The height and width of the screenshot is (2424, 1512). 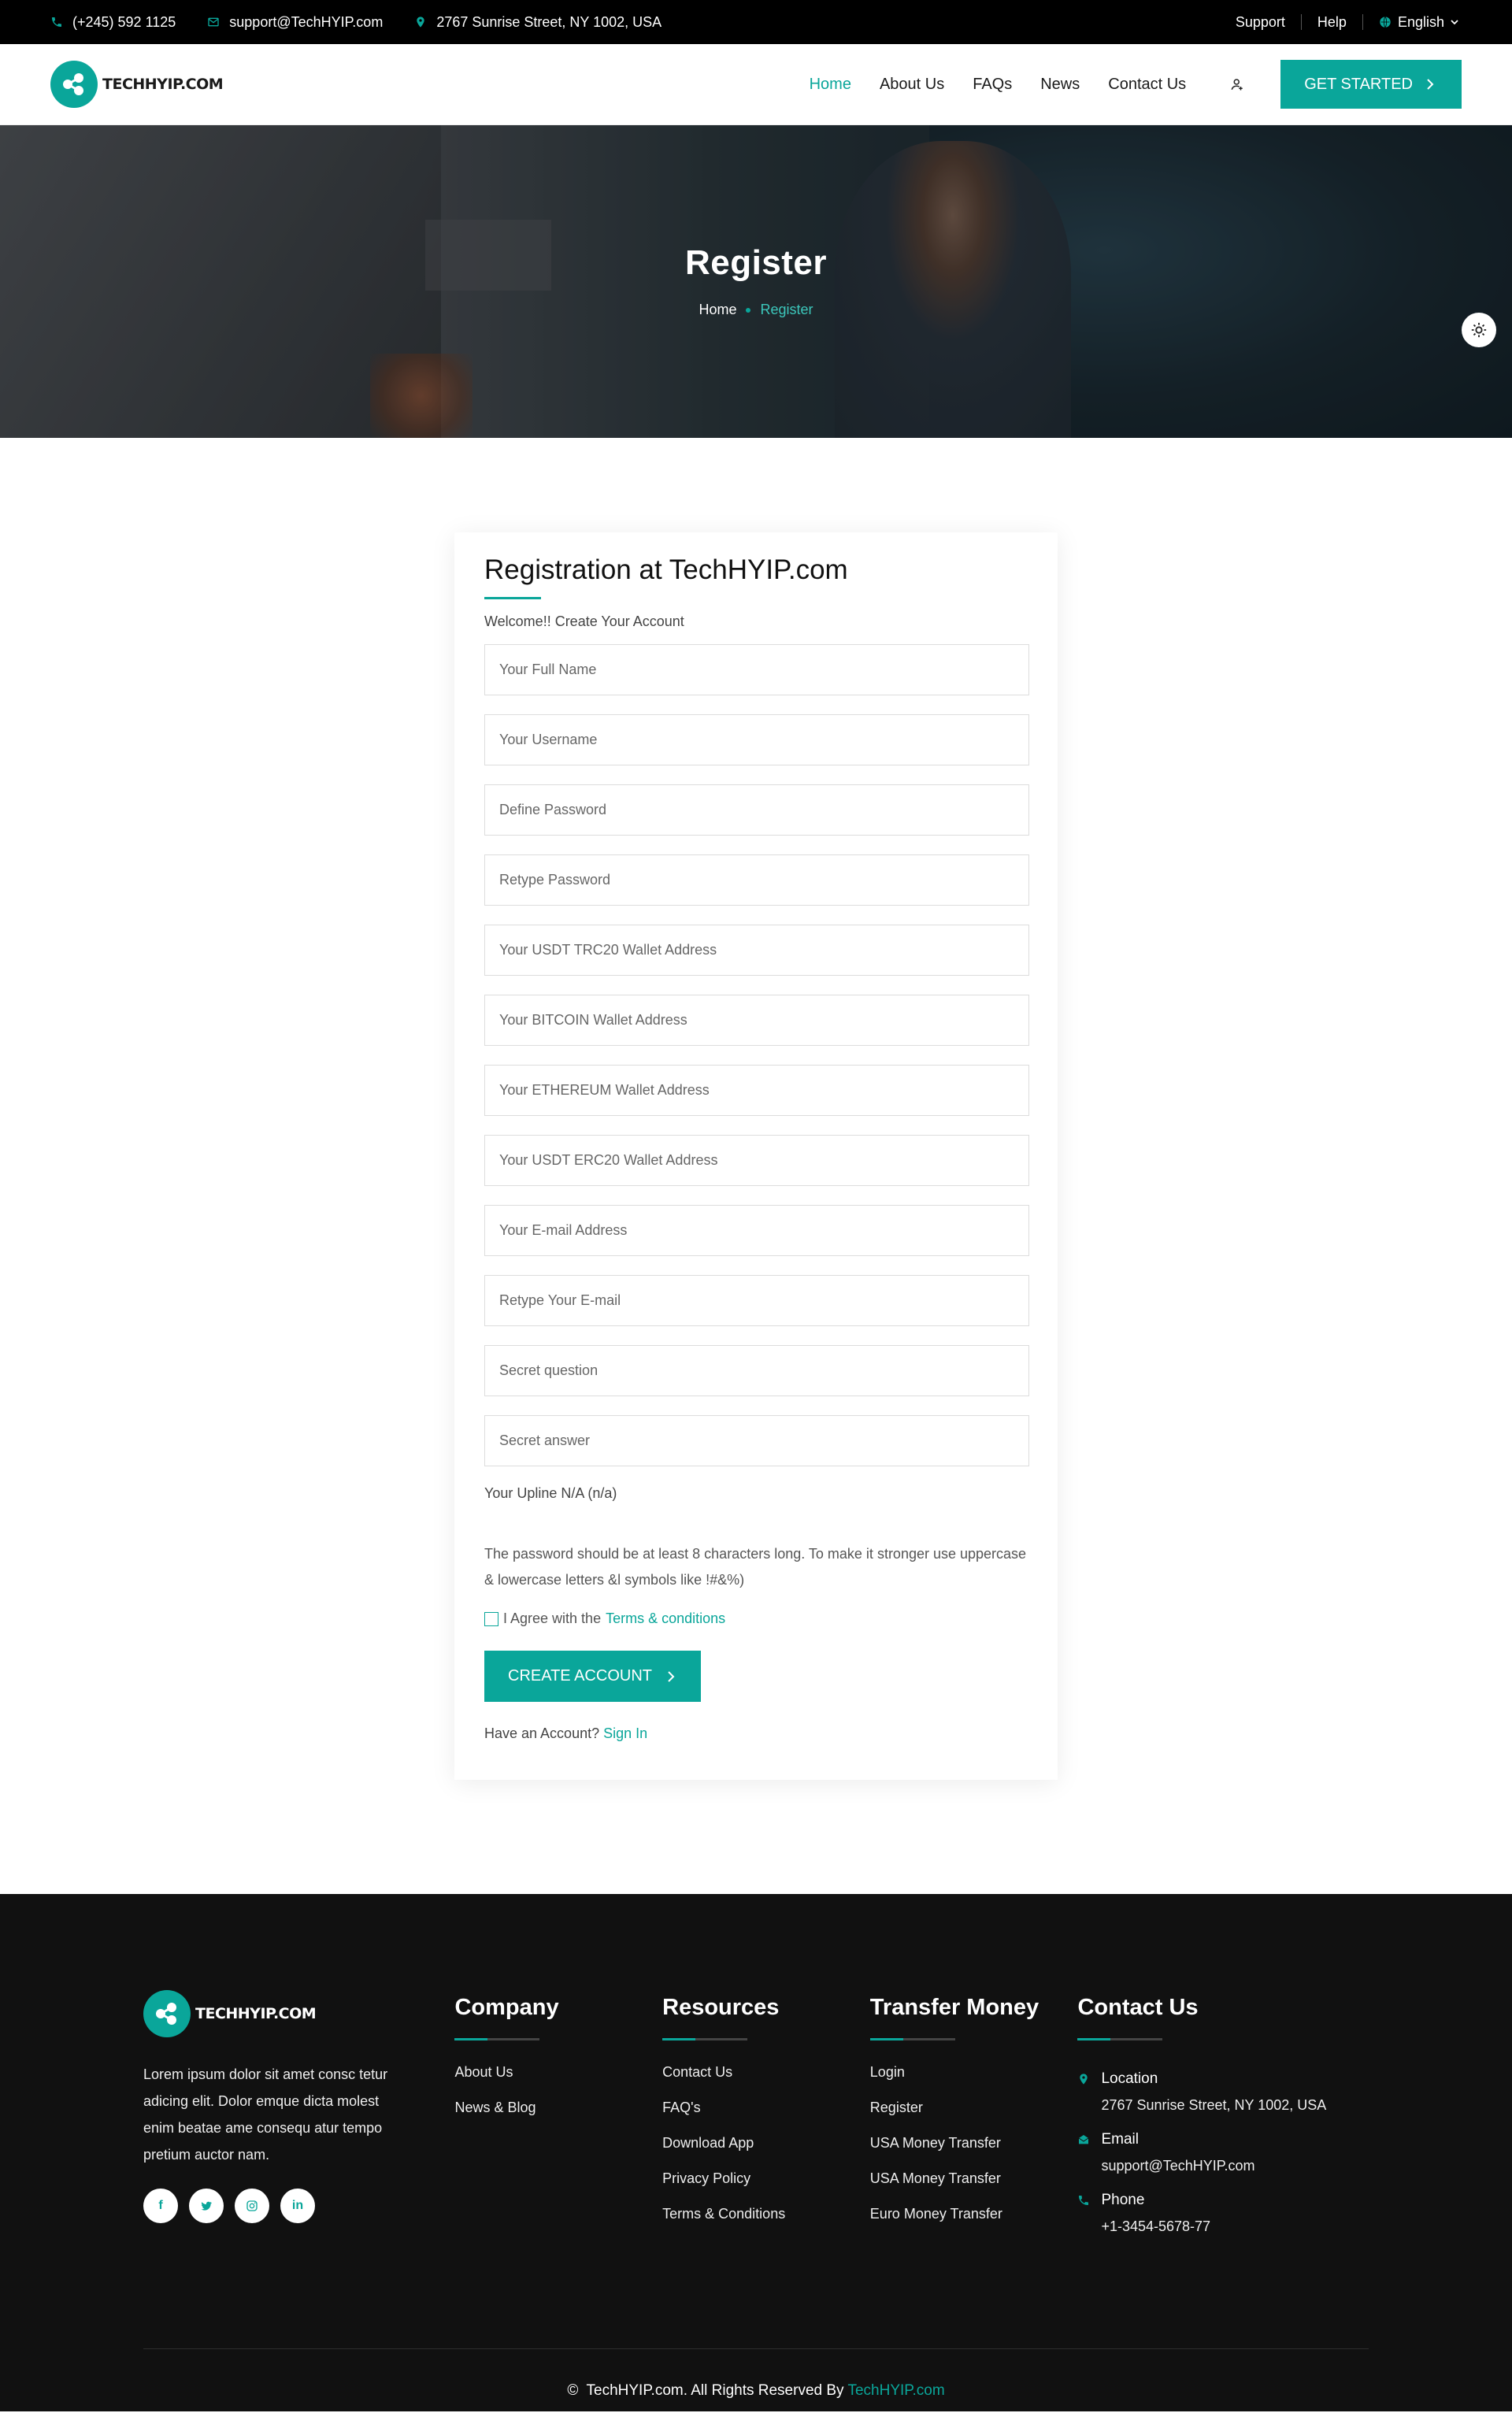 I want to click on secret-answer-input, so click(x=756, y=1441).